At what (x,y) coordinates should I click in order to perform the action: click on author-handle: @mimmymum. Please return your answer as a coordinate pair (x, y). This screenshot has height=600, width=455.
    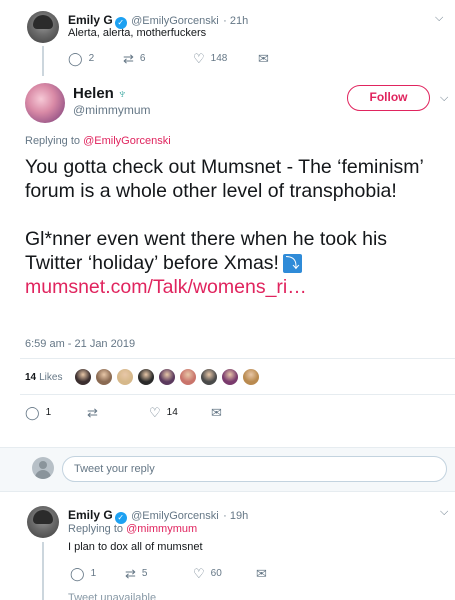
    Looking at the image, I should click on (112, 110).